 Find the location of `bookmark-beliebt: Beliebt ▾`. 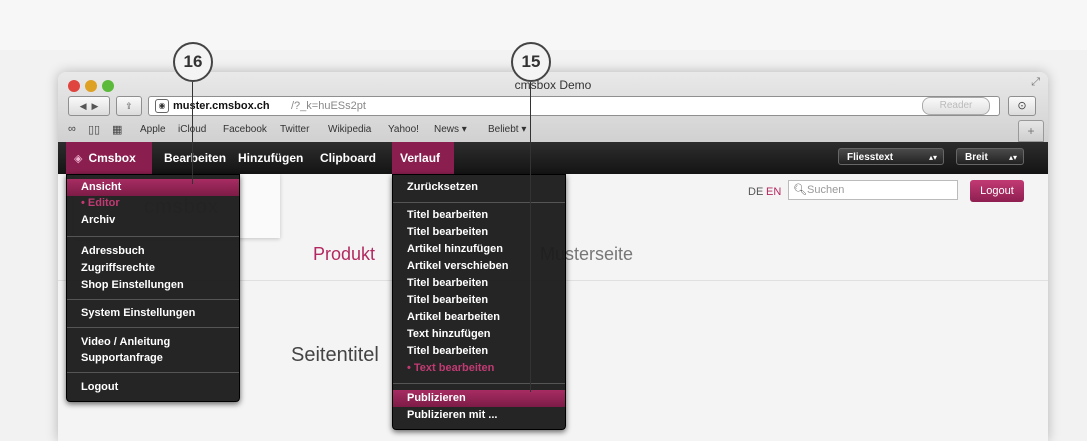

bookmark-beliebt: Beliebt ▾ is located at coordinates (507, 129).